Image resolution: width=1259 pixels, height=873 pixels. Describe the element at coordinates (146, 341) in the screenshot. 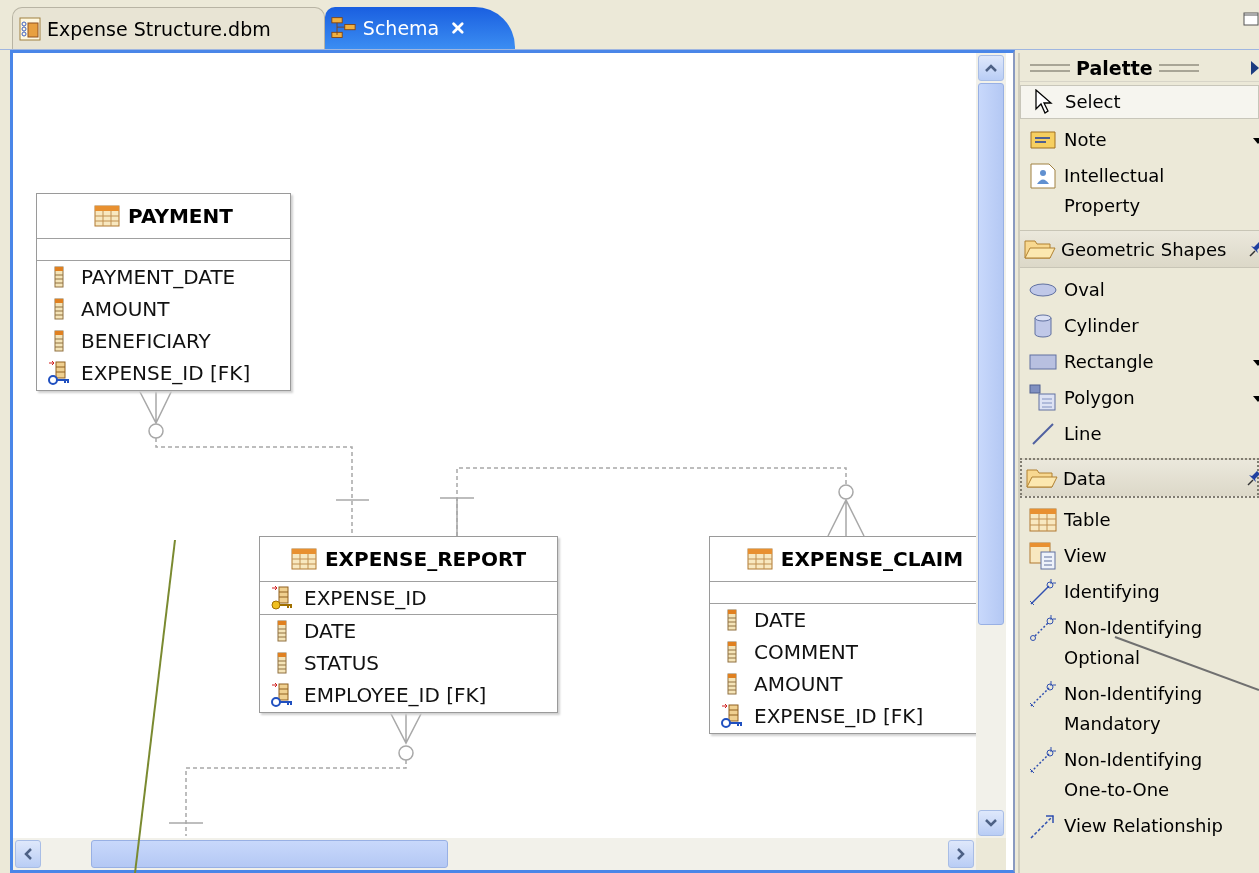

I see `column-name: BENEFICIARY` at that location.